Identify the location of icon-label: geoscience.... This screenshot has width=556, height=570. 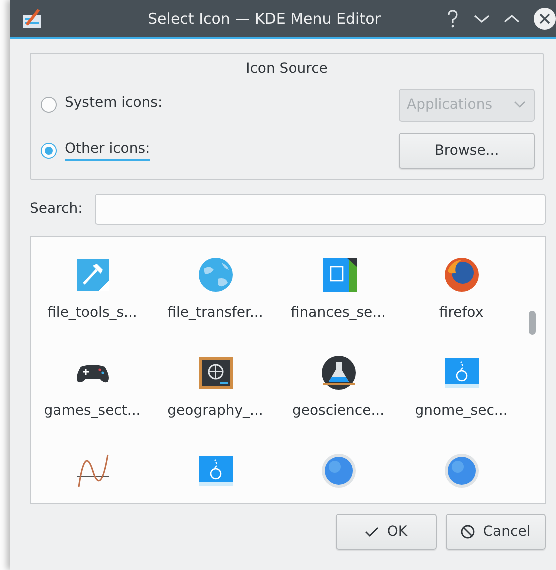
(338, 411).